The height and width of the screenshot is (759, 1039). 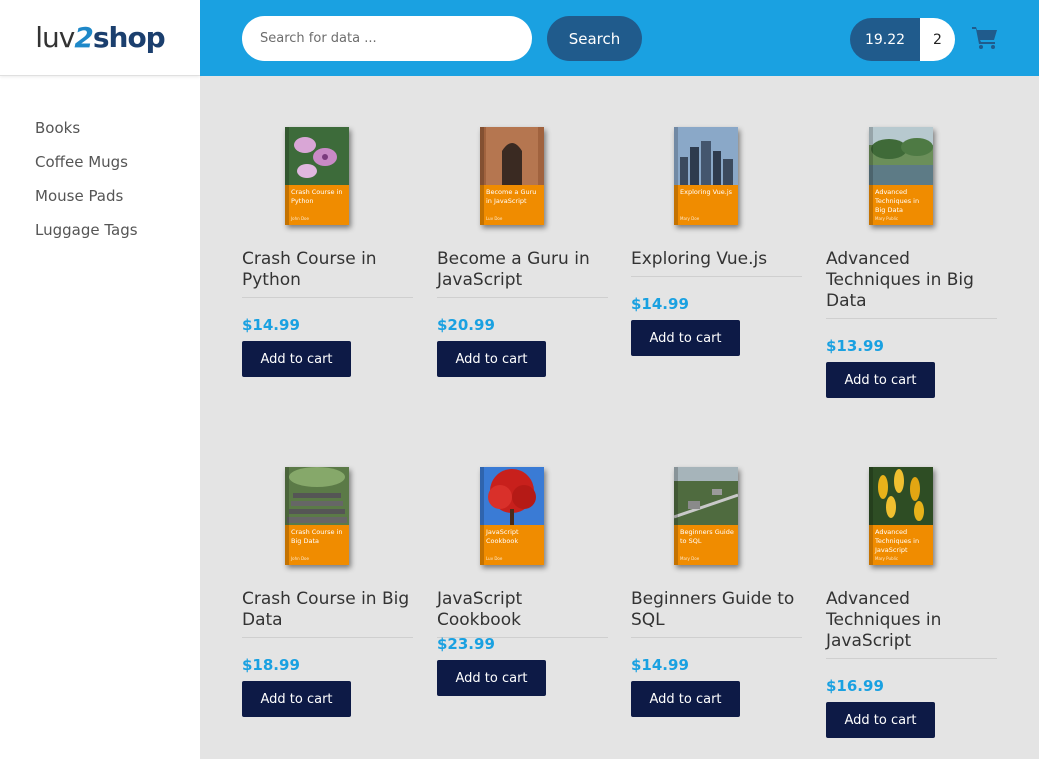 What do you see at coordinates (100, 135) in the screenshot?
I see `category-books: Books` at bounding box center [100, 135].